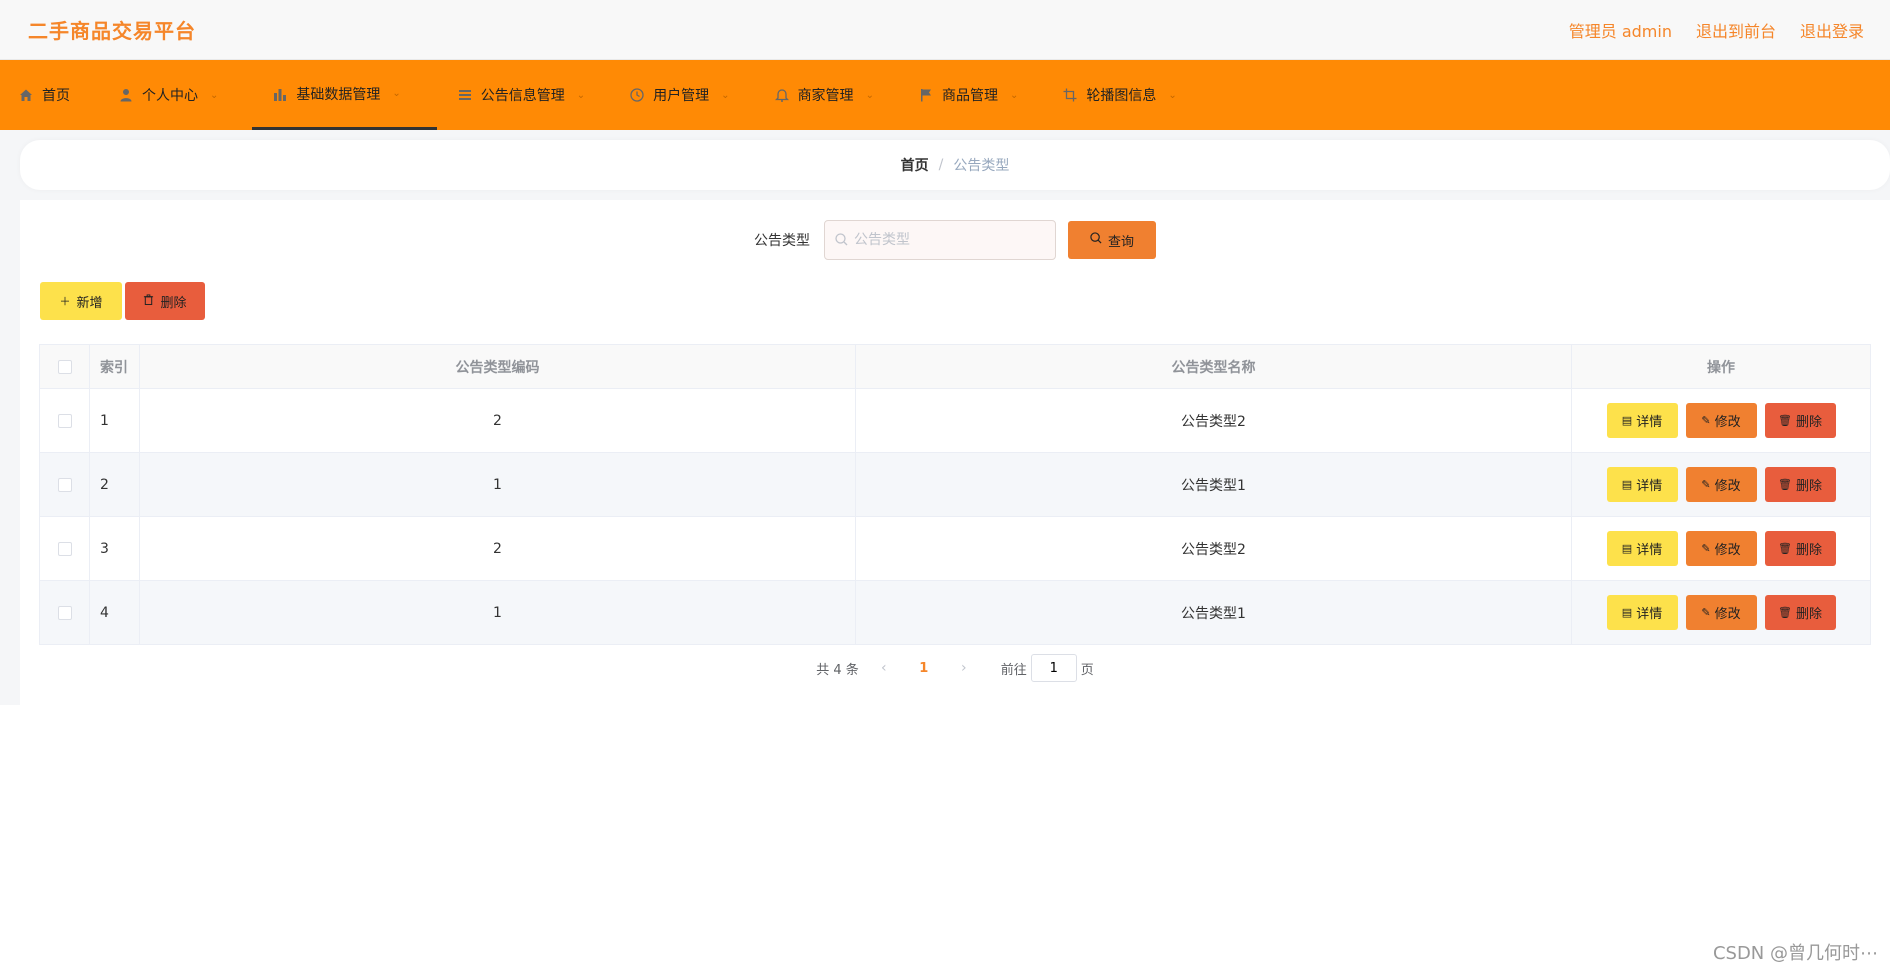 The width and height of the screenshot is (1890, 975). I want to click on cell-code: 2, so click(497, 548).